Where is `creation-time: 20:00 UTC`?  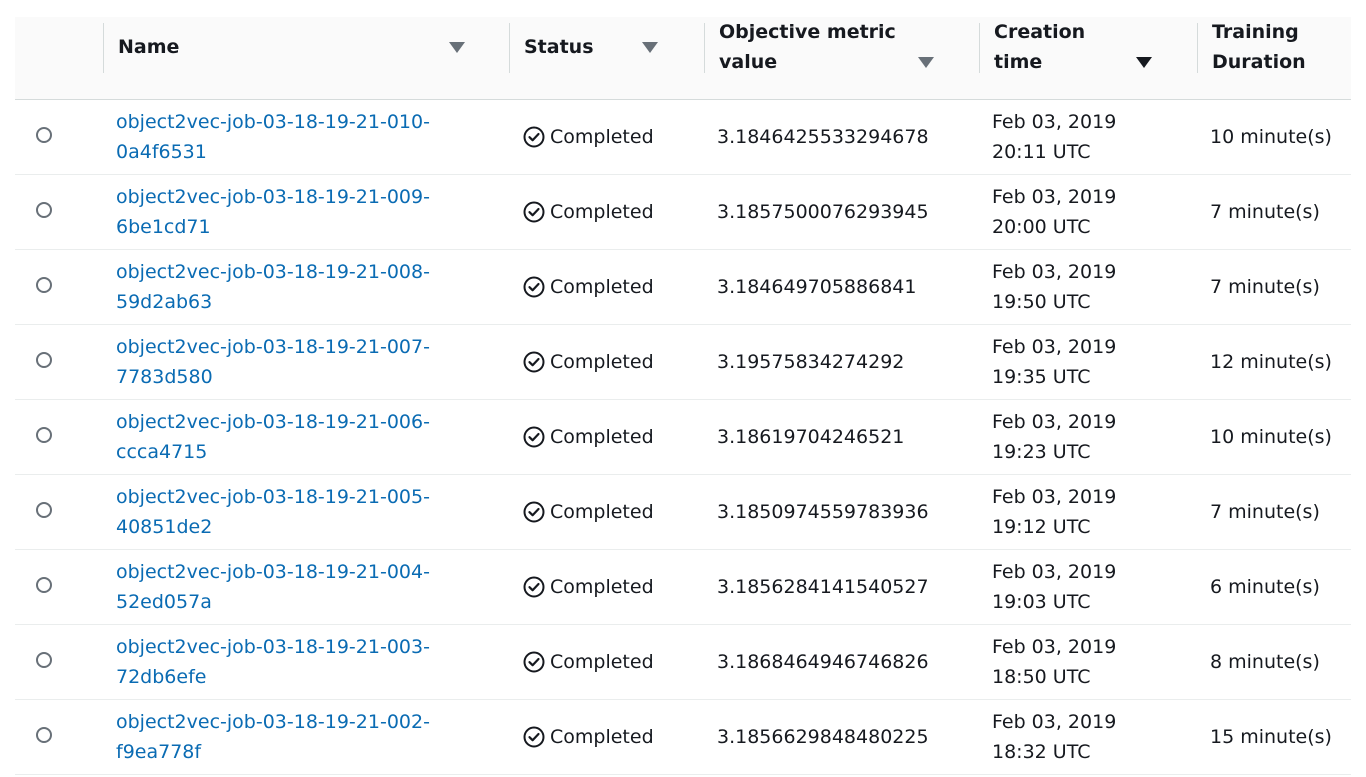
creation-time: 20:00 UTC is located at coordinates (1041, 227).